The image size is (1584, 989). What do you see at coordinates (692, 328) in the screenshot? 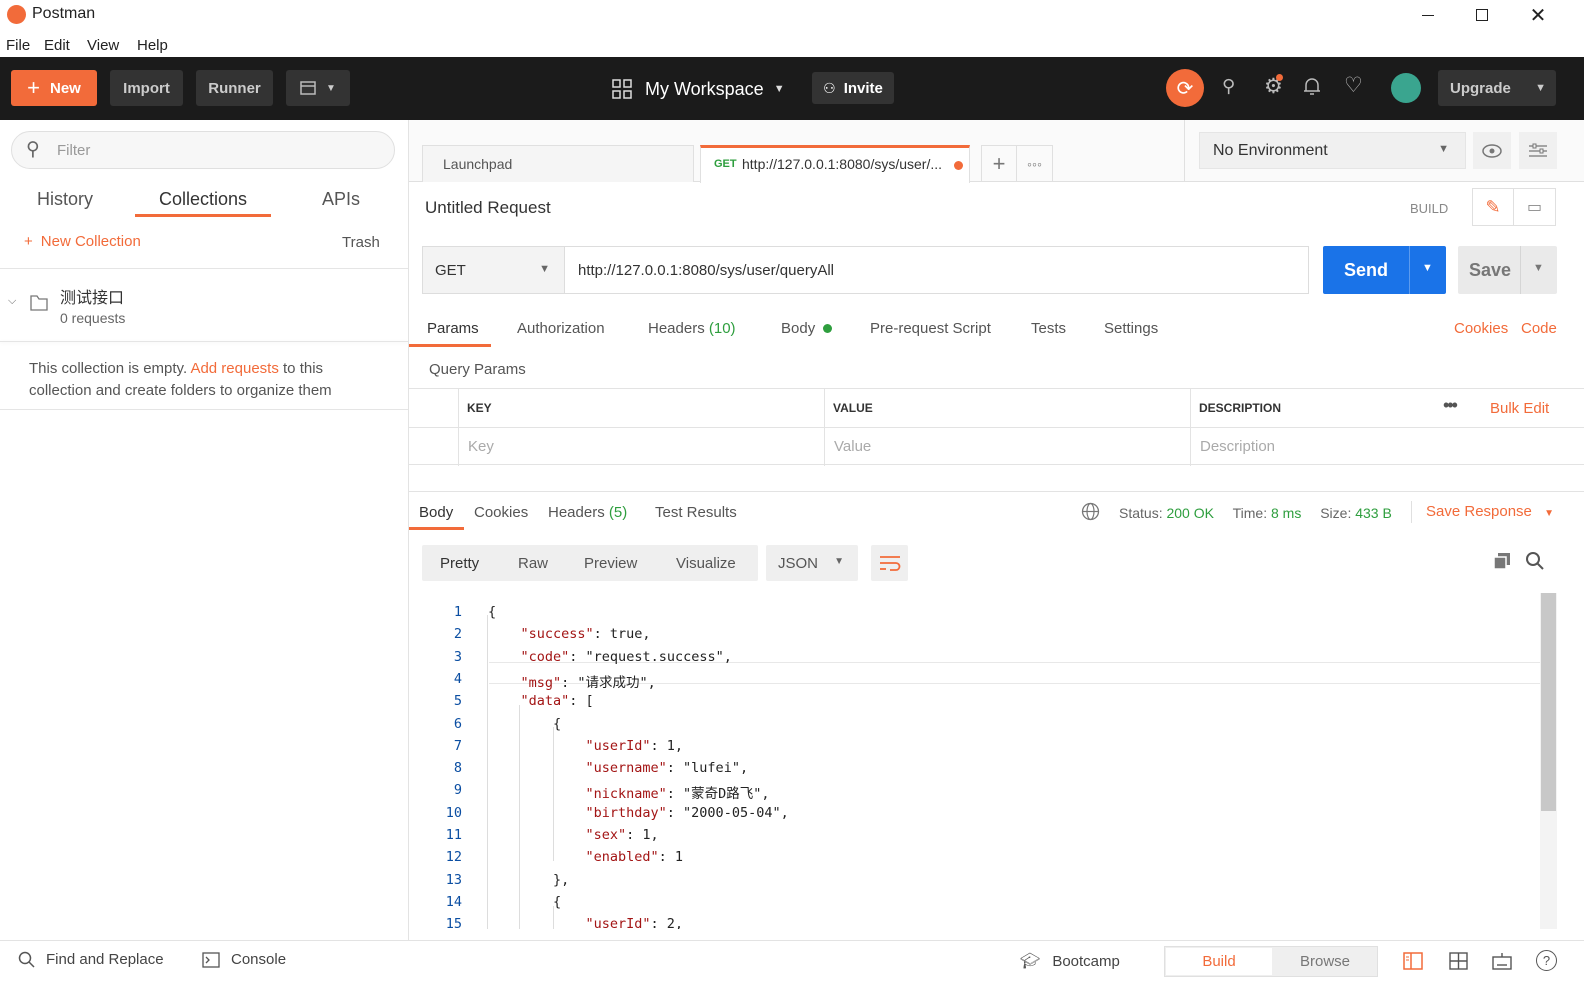
I see `tab-headers: Headers (10)` at bounding box center [692, 328].